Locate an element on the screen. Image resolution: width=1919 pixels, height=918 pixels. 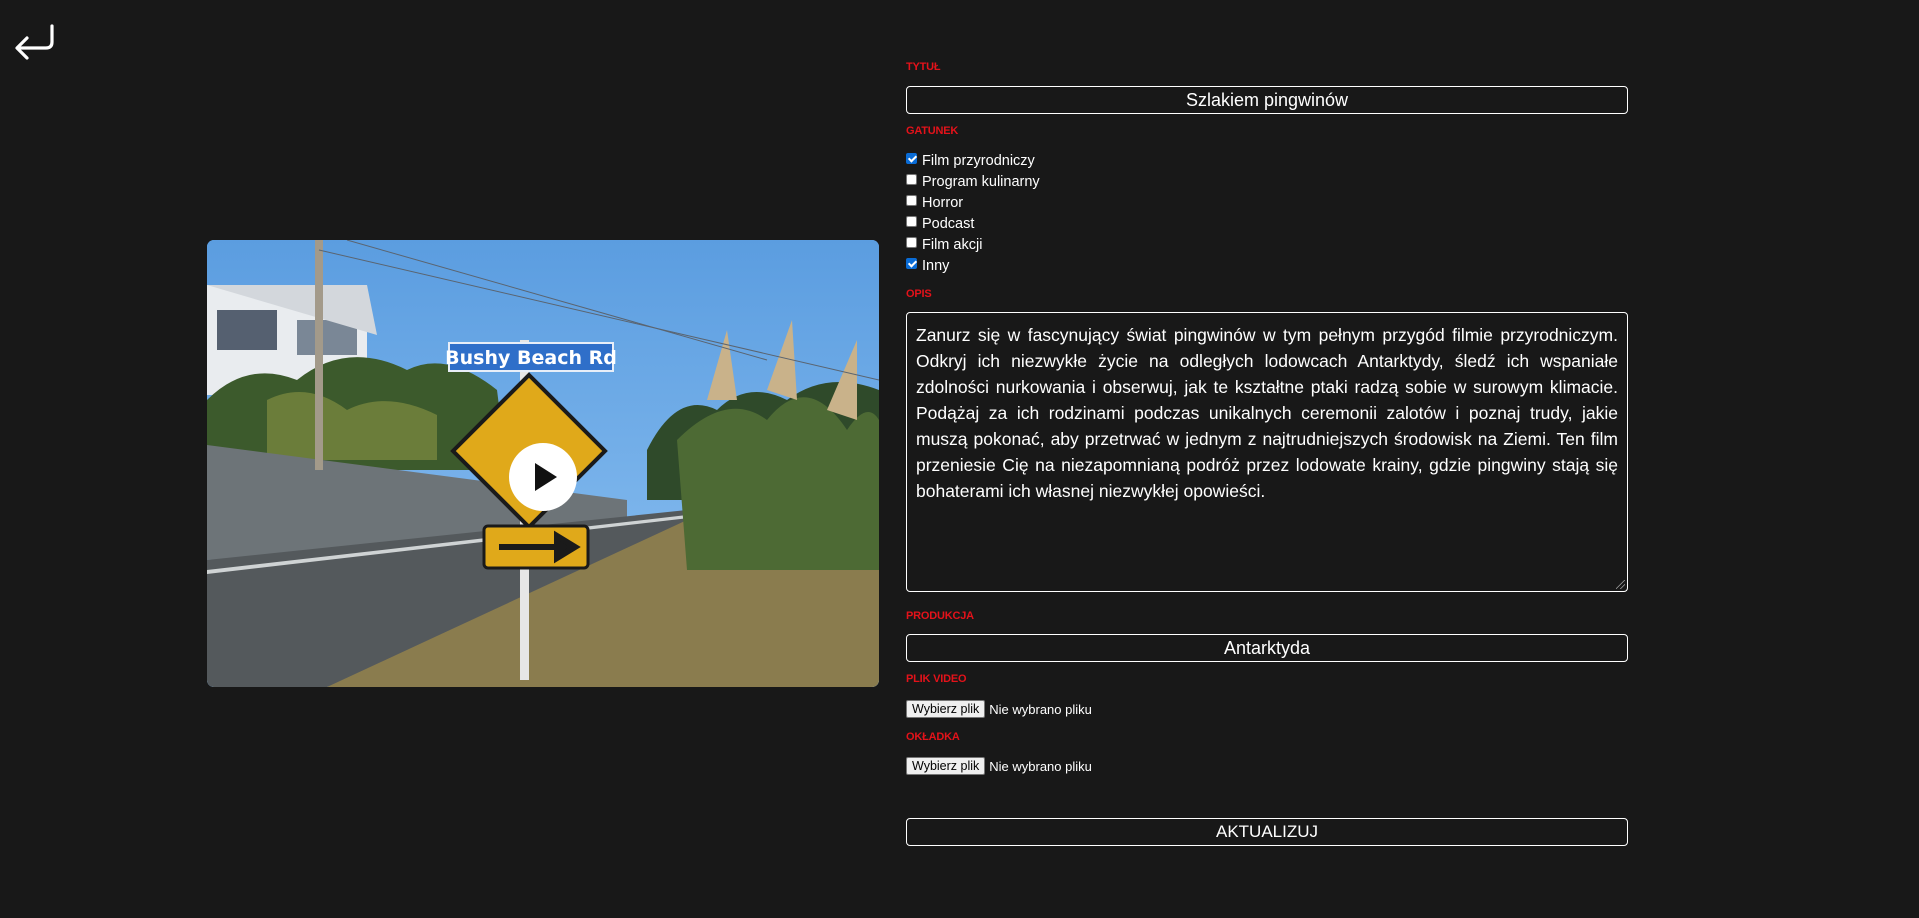
cover-label: OKŁADKA is located at coordinates (933, 737).